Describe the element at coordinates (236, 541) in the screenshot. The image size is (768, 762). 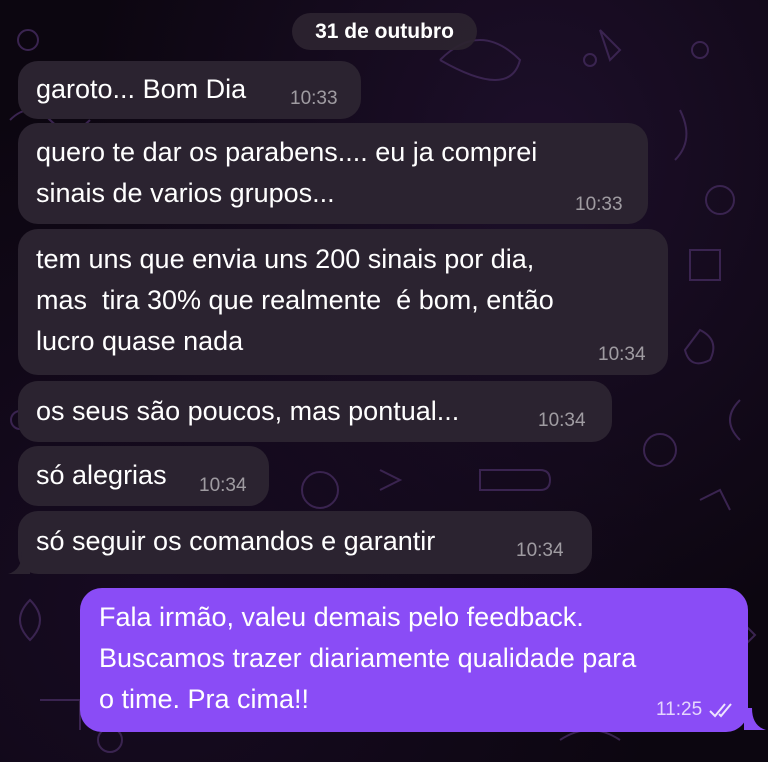
I see `message-text: só seguir os comandos e garantir` at that location.